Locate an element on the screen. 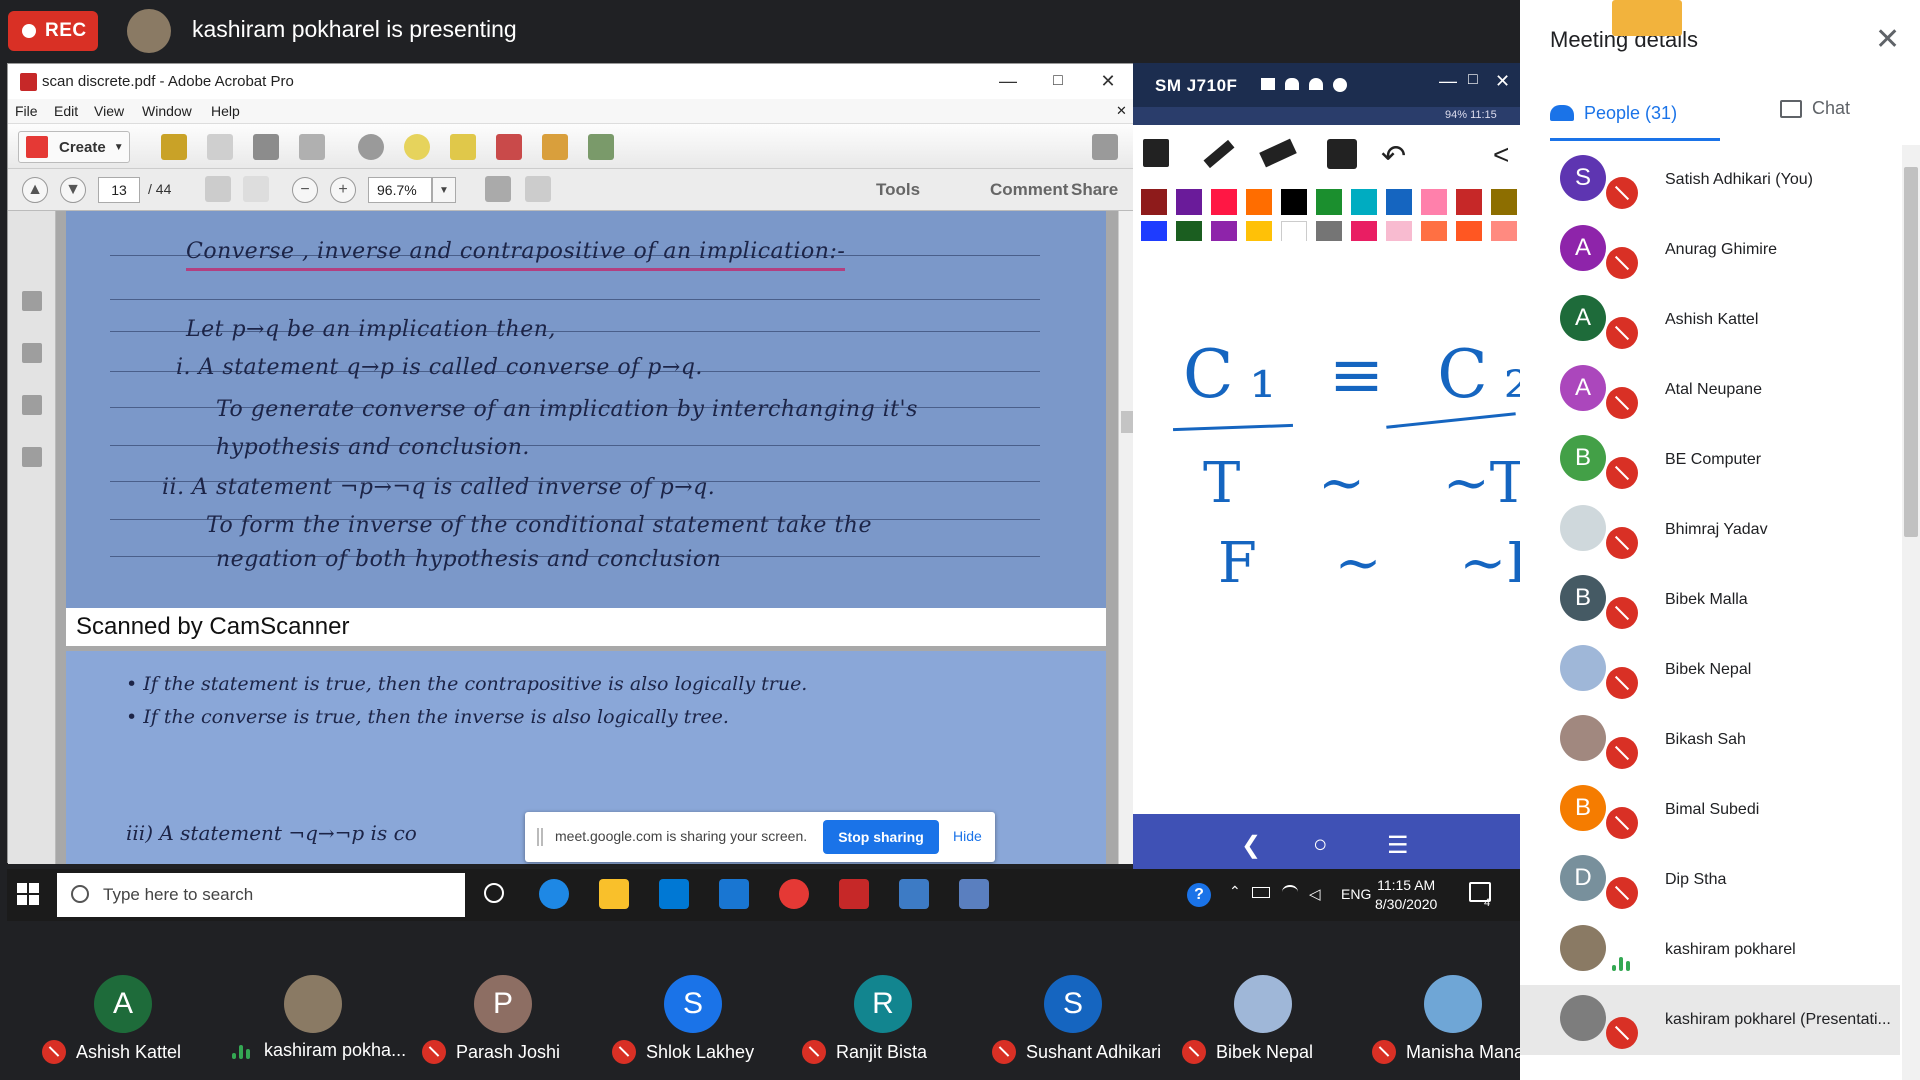  hide-button: Hide is located at coordinates (967, 836).